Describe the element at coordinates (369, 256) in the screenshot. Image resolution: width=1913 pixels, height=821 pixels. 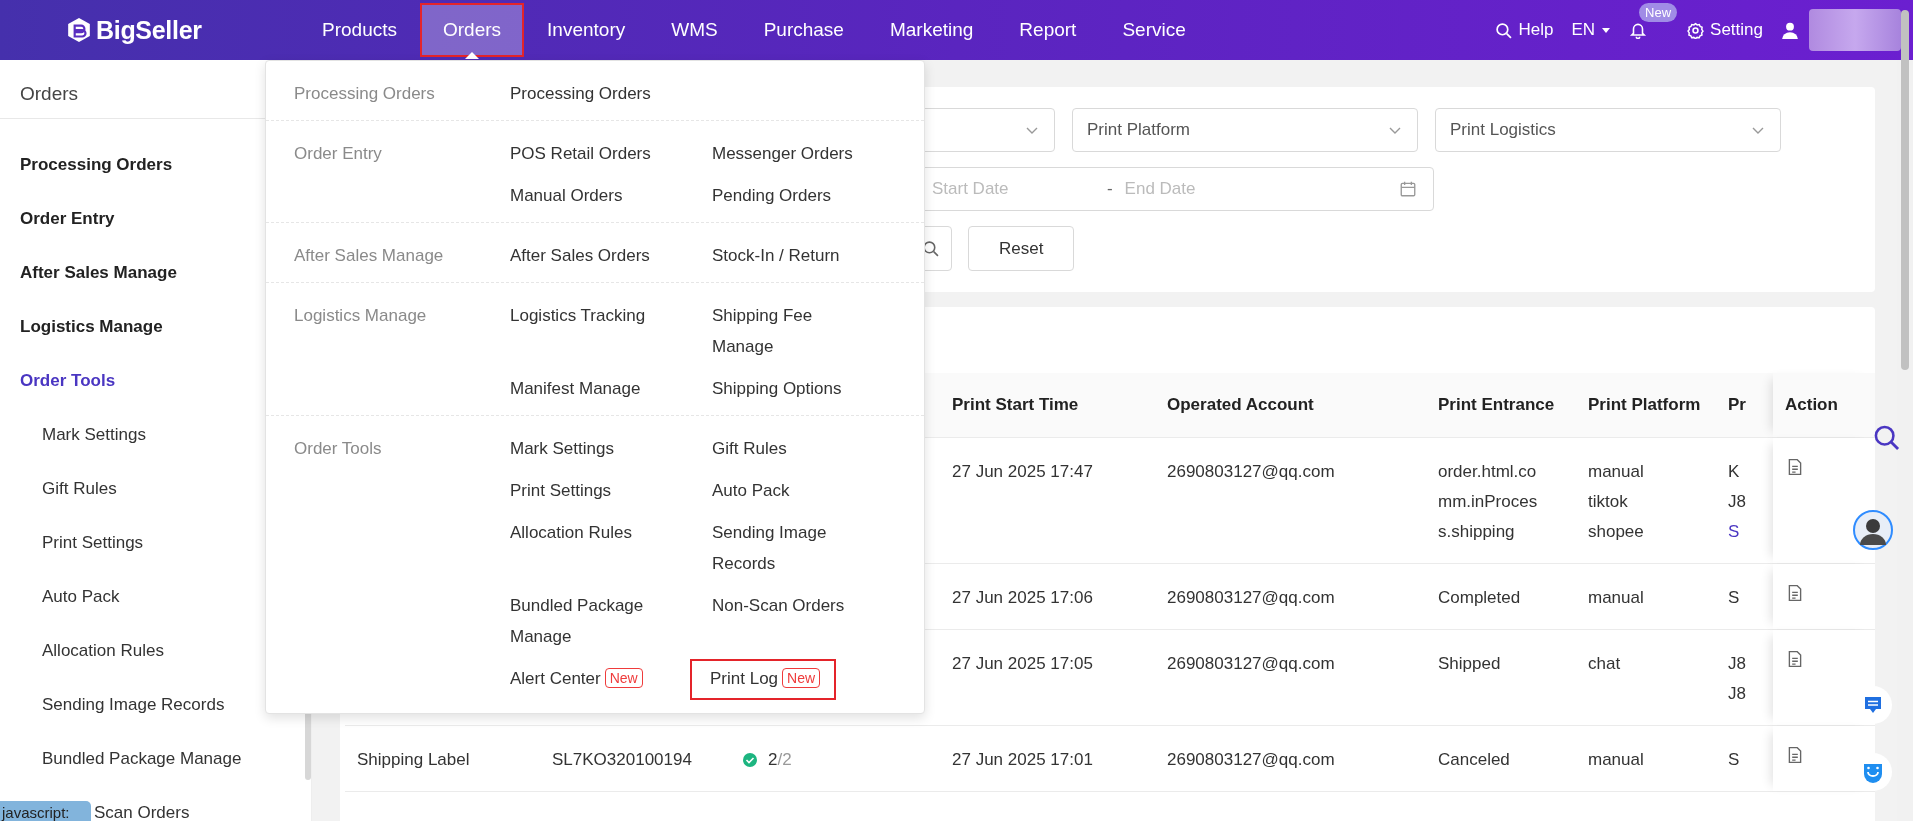
I see `menu-group-label: After Sales Manage` at that location.